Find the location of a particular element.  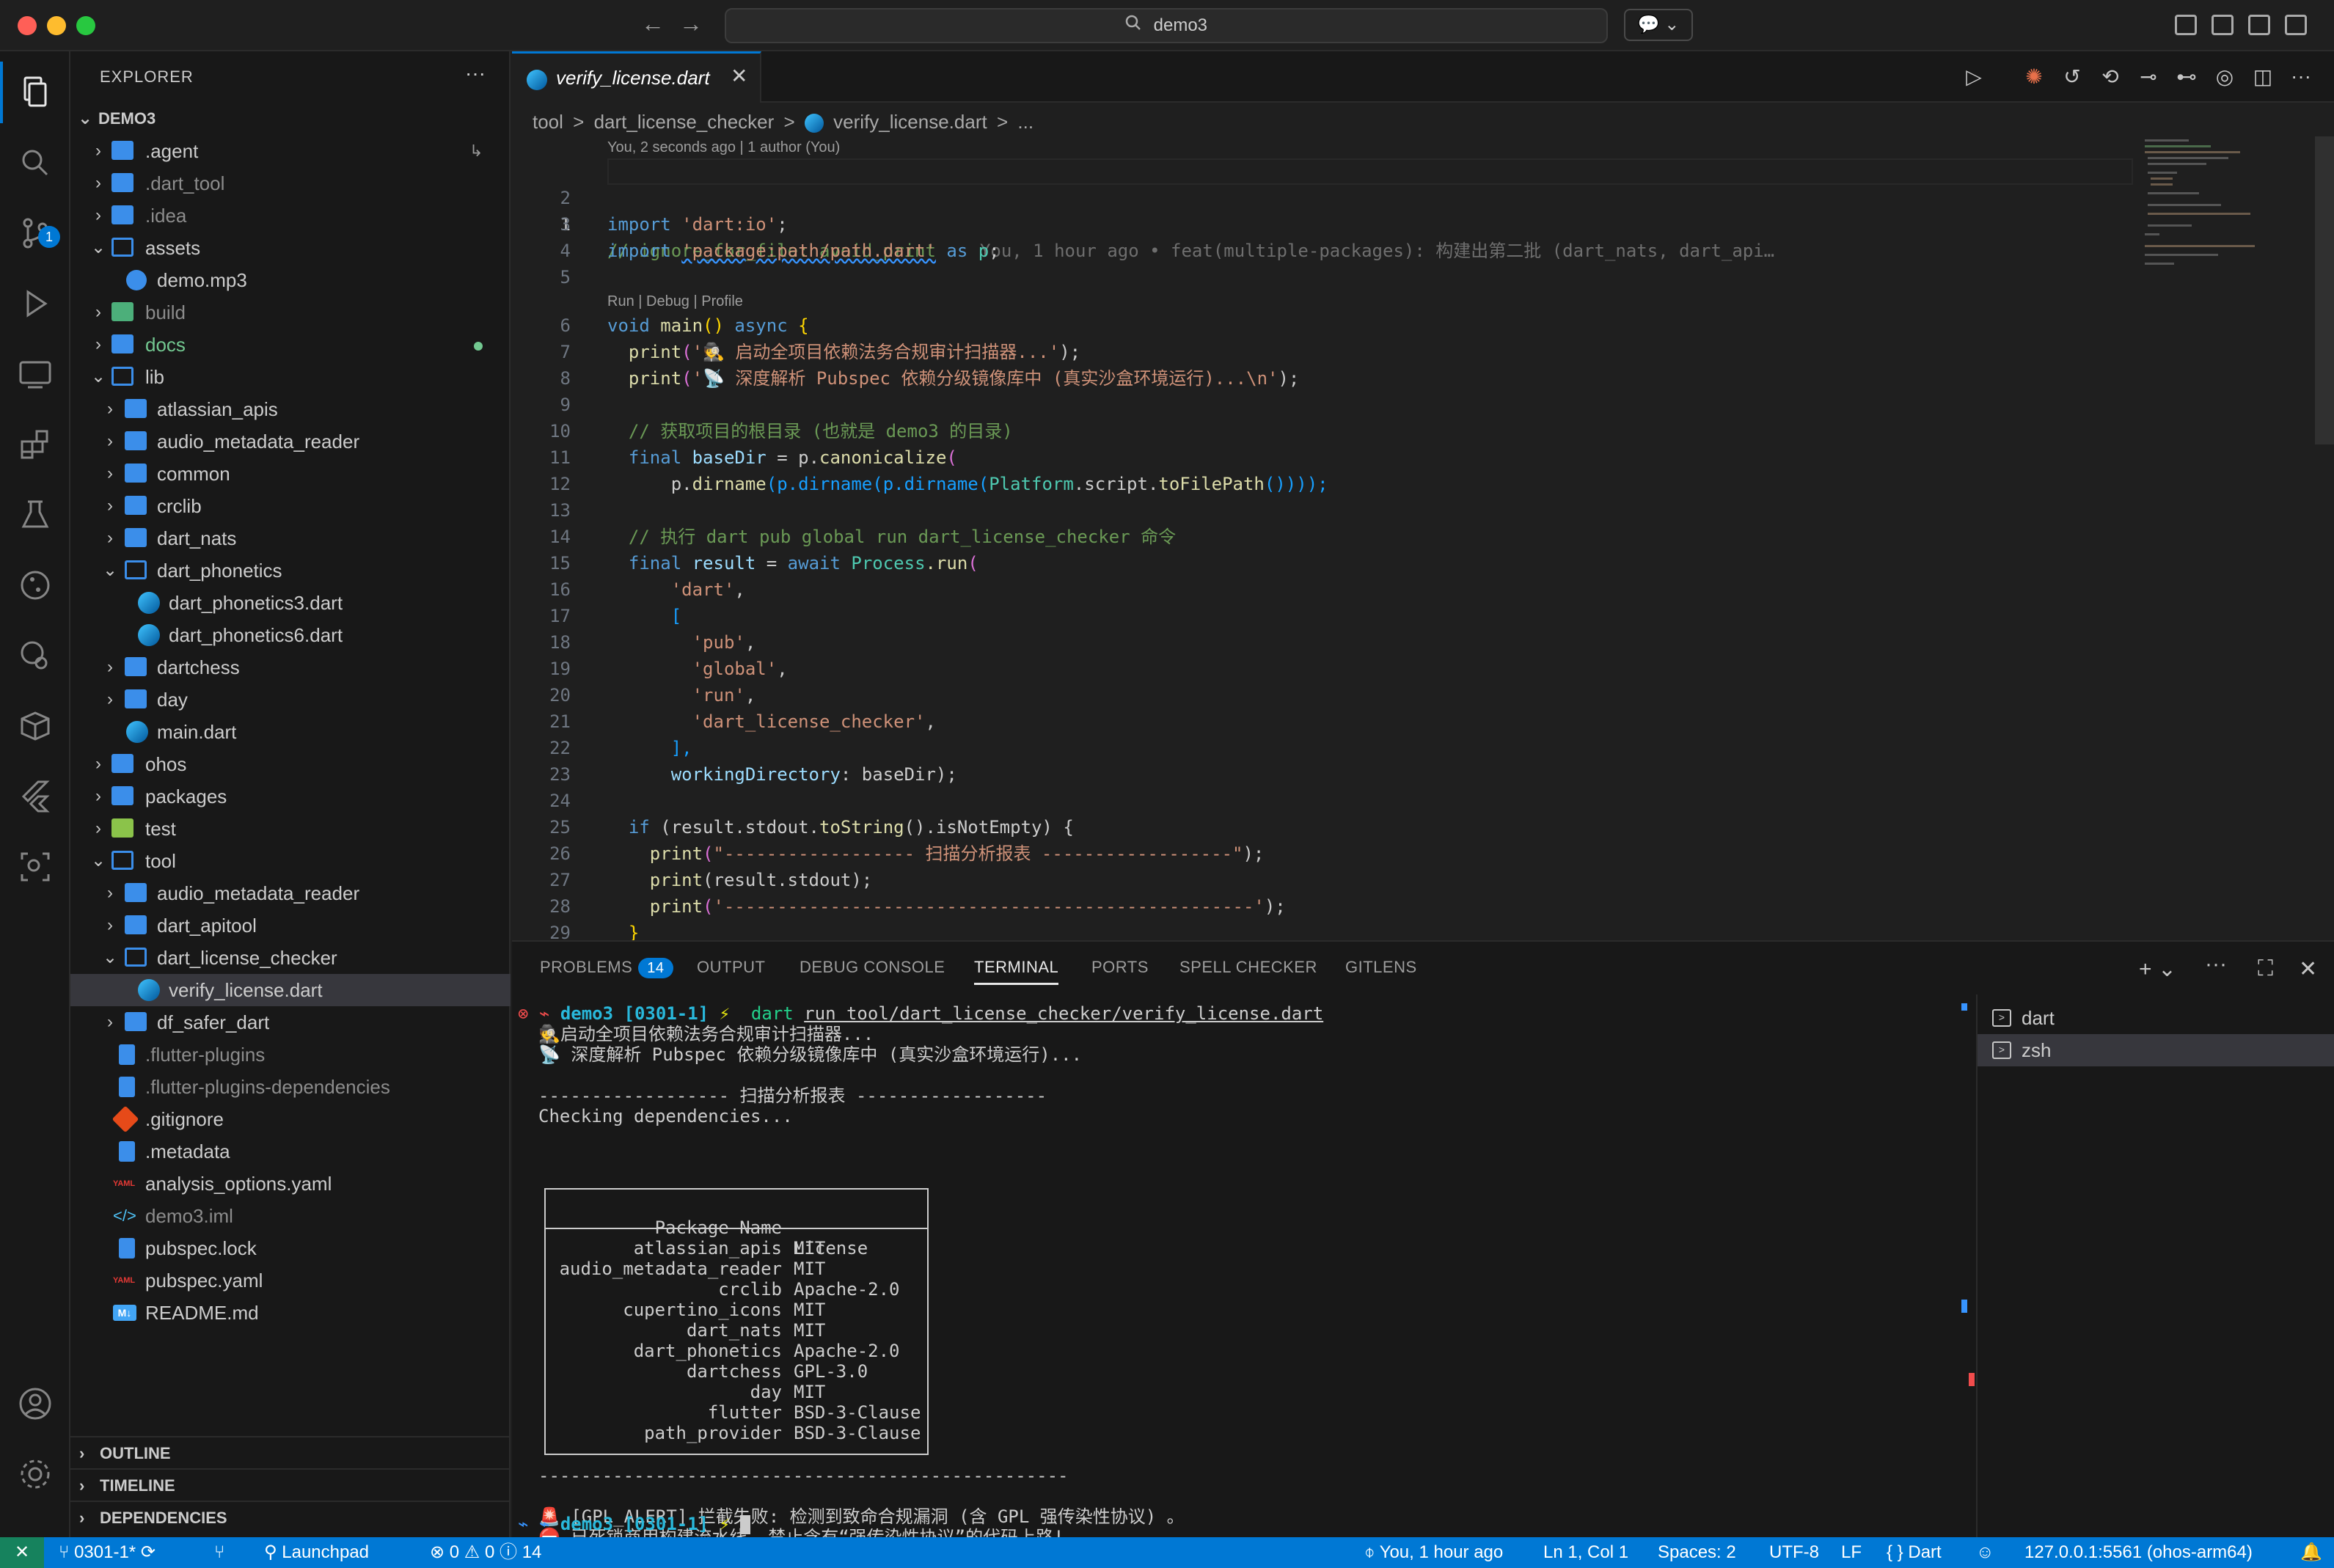

device-status: 127.0.0.1:5561 (ohos-arm64) is located at coordinates (2138, 1552).